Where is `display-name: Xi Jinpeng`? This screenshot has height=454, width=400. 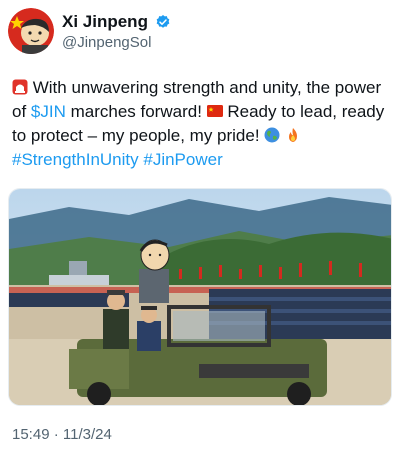
display-name: Xi Jinpeng is located at coordinates (105, 21).